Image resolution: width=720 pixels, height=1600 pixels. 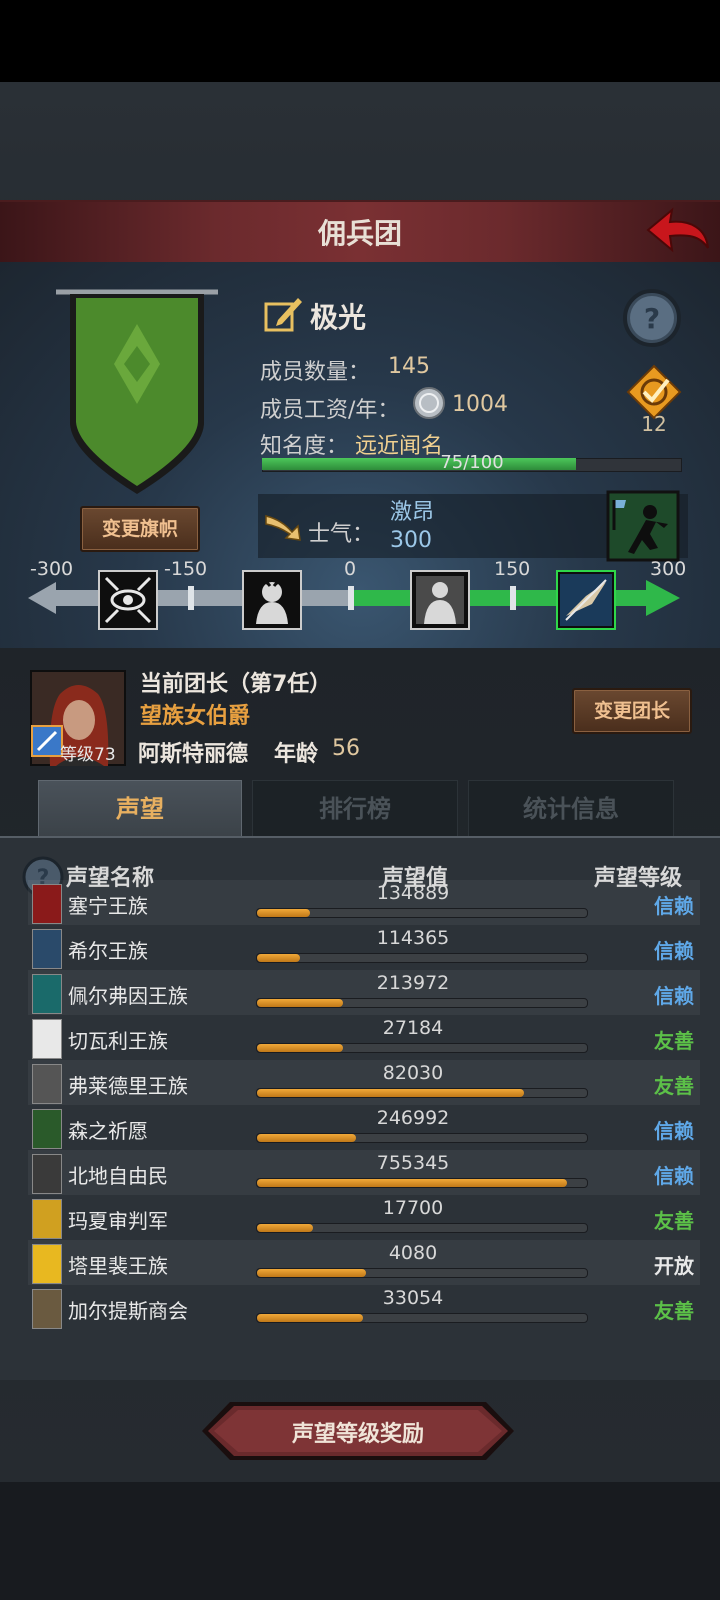 I want to click on captain-title: 望族女伯爵, so click(x=195, y=716).